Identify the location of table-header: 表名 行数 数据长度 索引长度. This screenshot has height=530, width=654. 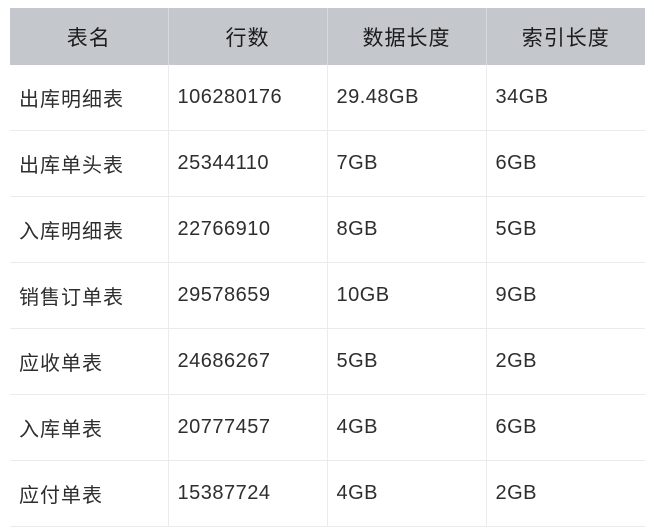
(327, 36).